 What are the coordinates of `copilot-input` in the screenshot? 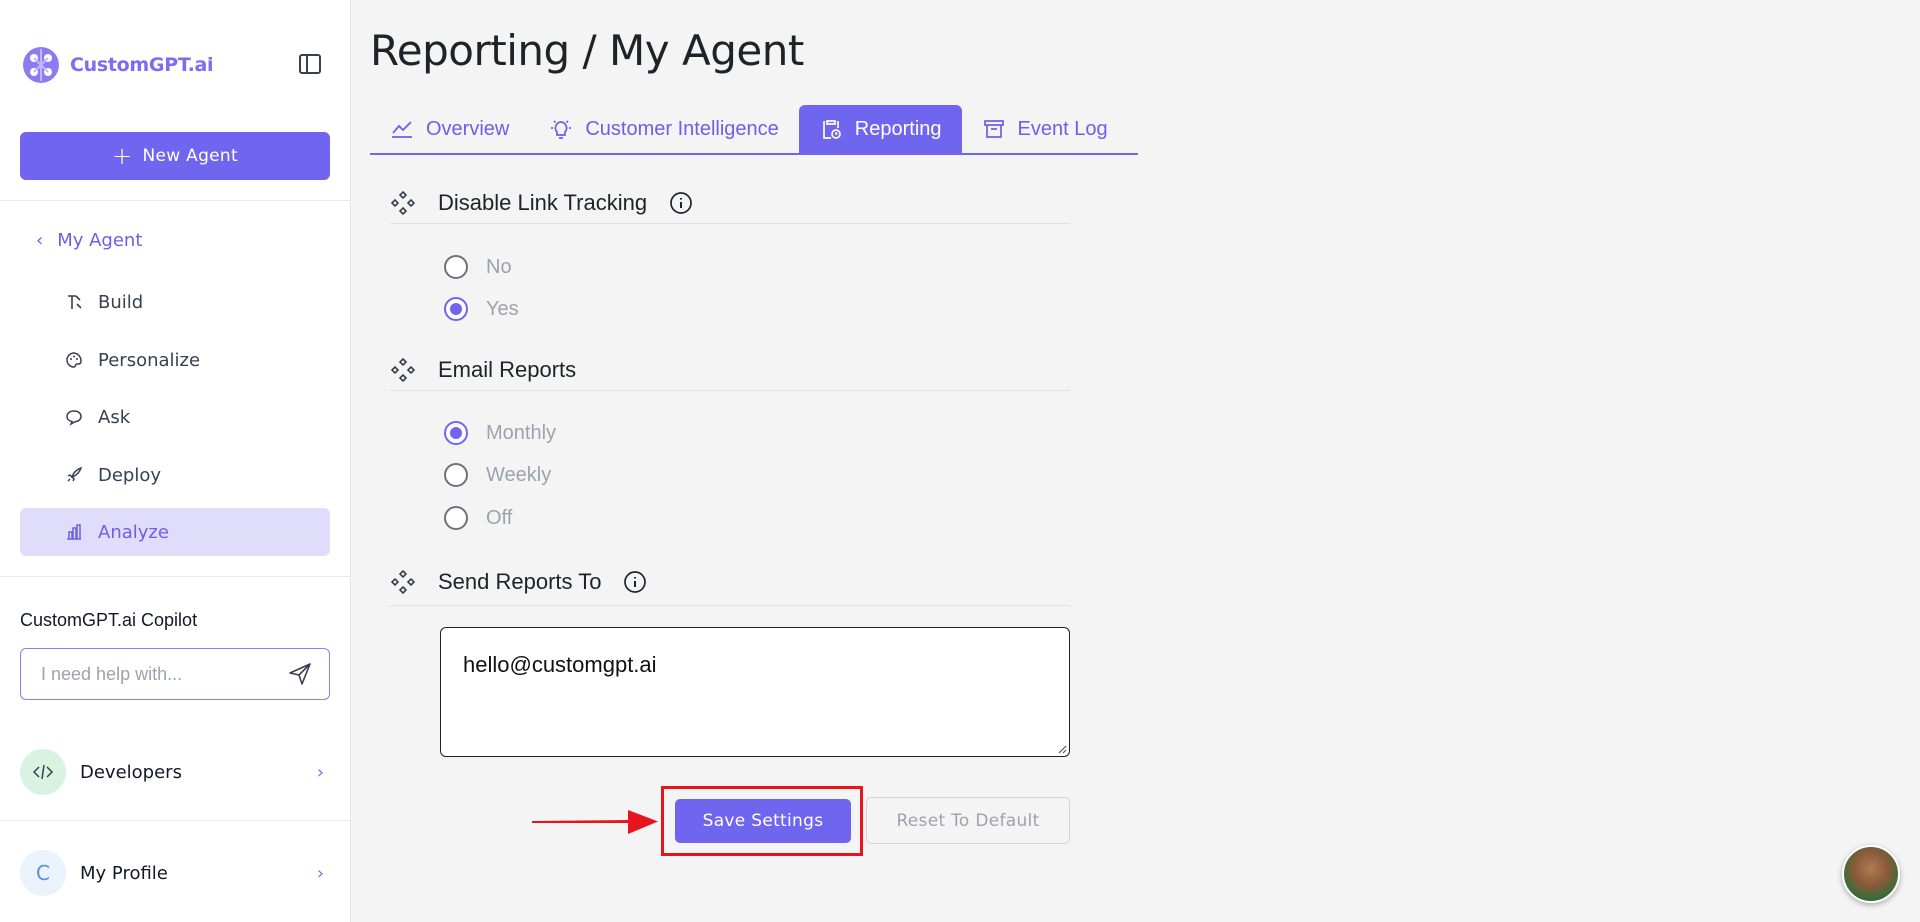 It's located at (164, 674).